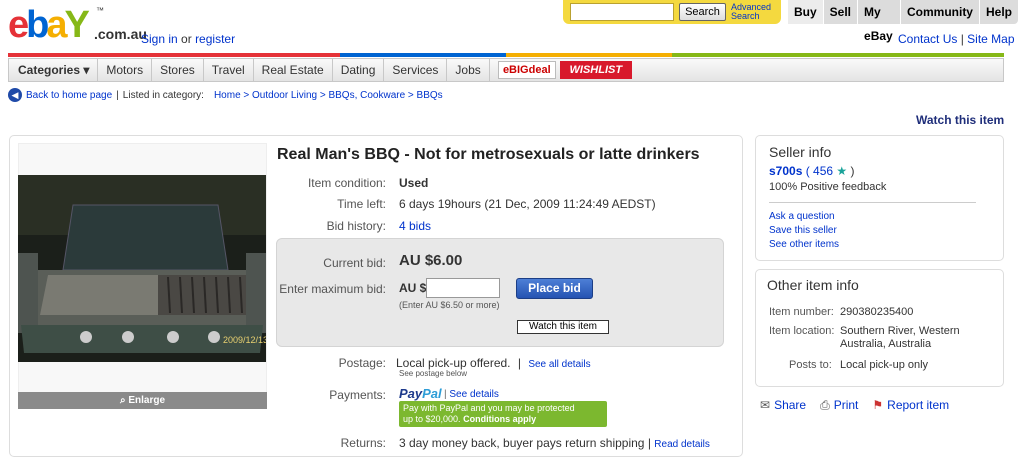  I want to click on item-location-line1: Southern River, Western, so click(900, 331).